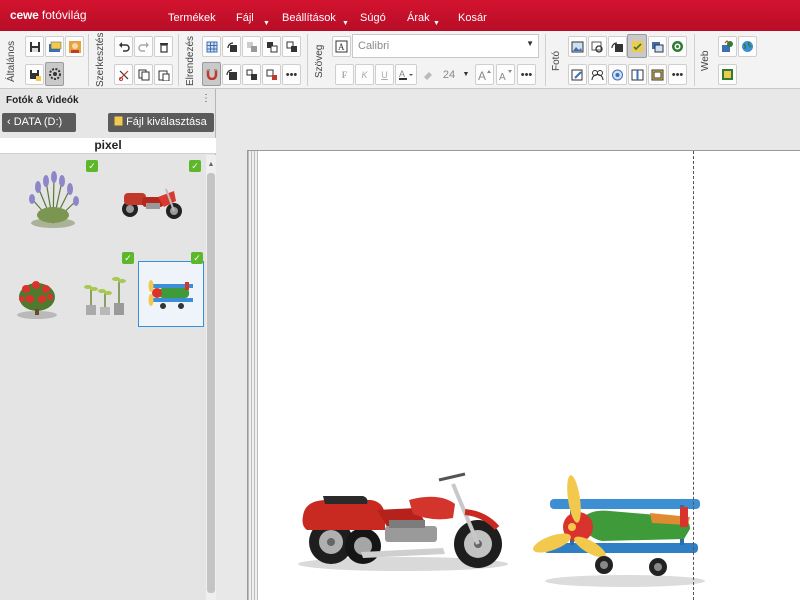 The image size is (800, 600). What do you see at coordinates (211, 164) in the screenshot?
I see `scroll-up-icon: ▲` at bounding box center [211, 164].